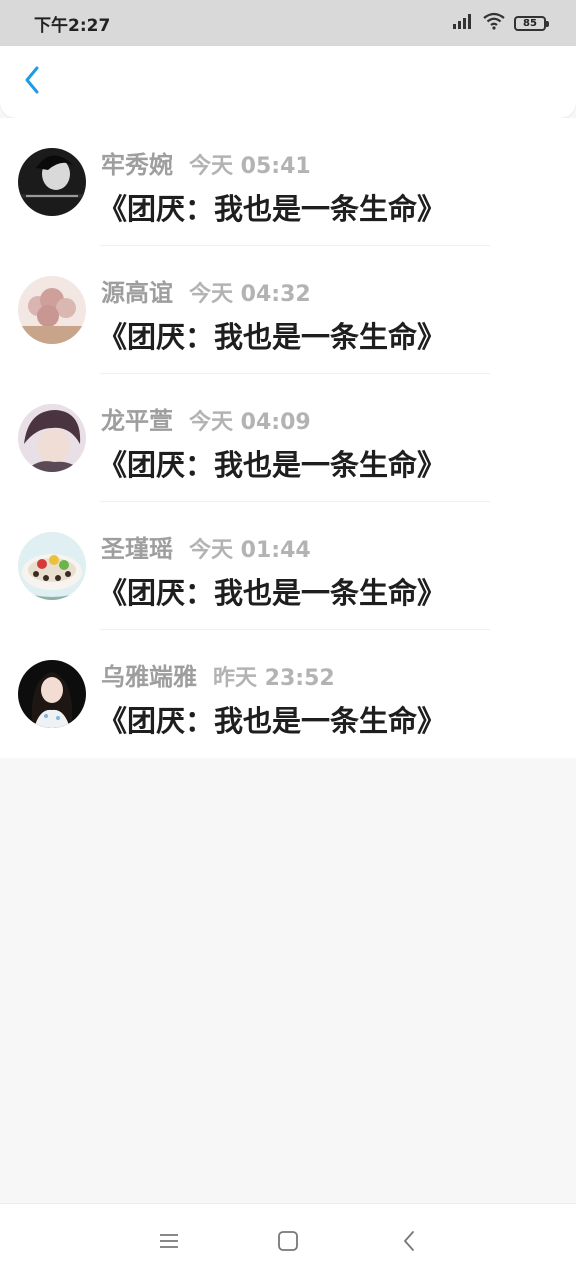 The image size is (576, 1280). I want to click on avatar-flowers-icon, so click(52, 310).